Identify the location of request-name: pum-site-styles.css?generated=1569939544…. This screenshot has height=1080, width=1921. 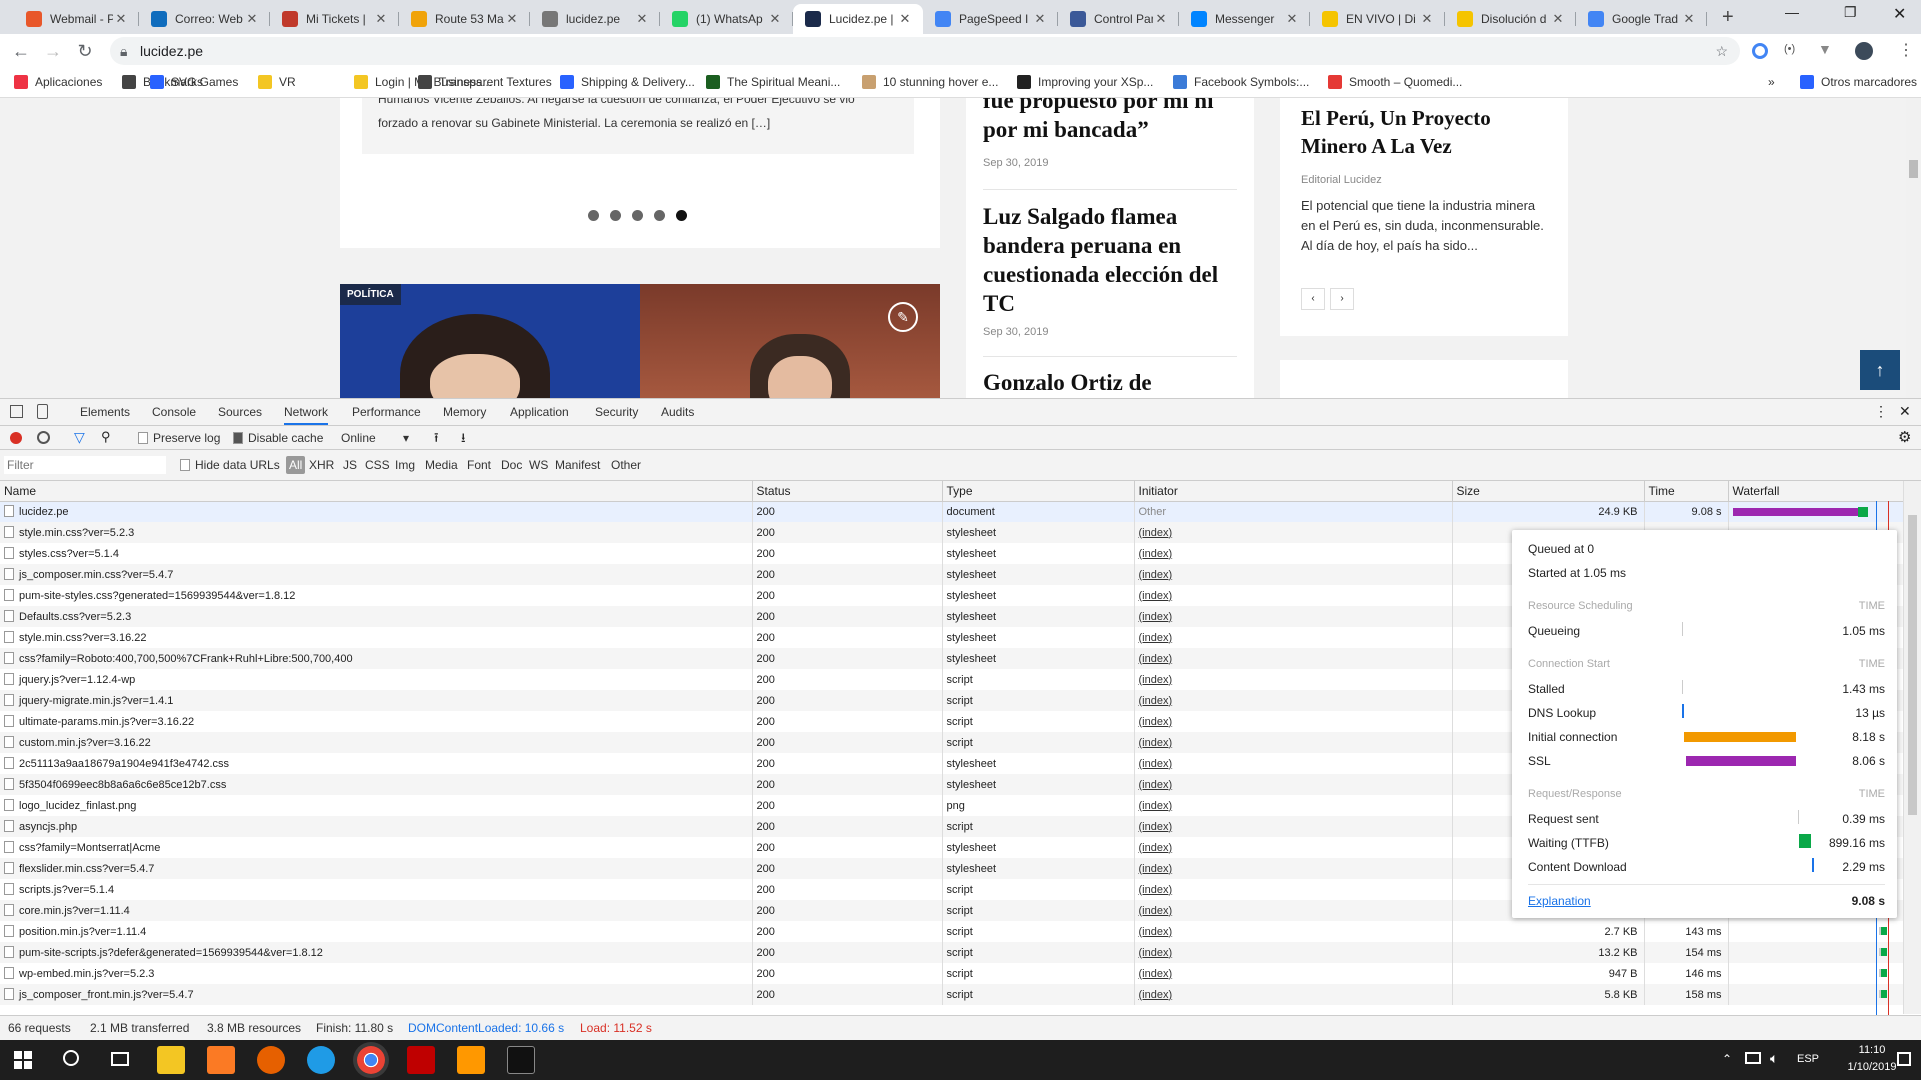
(376, 595).